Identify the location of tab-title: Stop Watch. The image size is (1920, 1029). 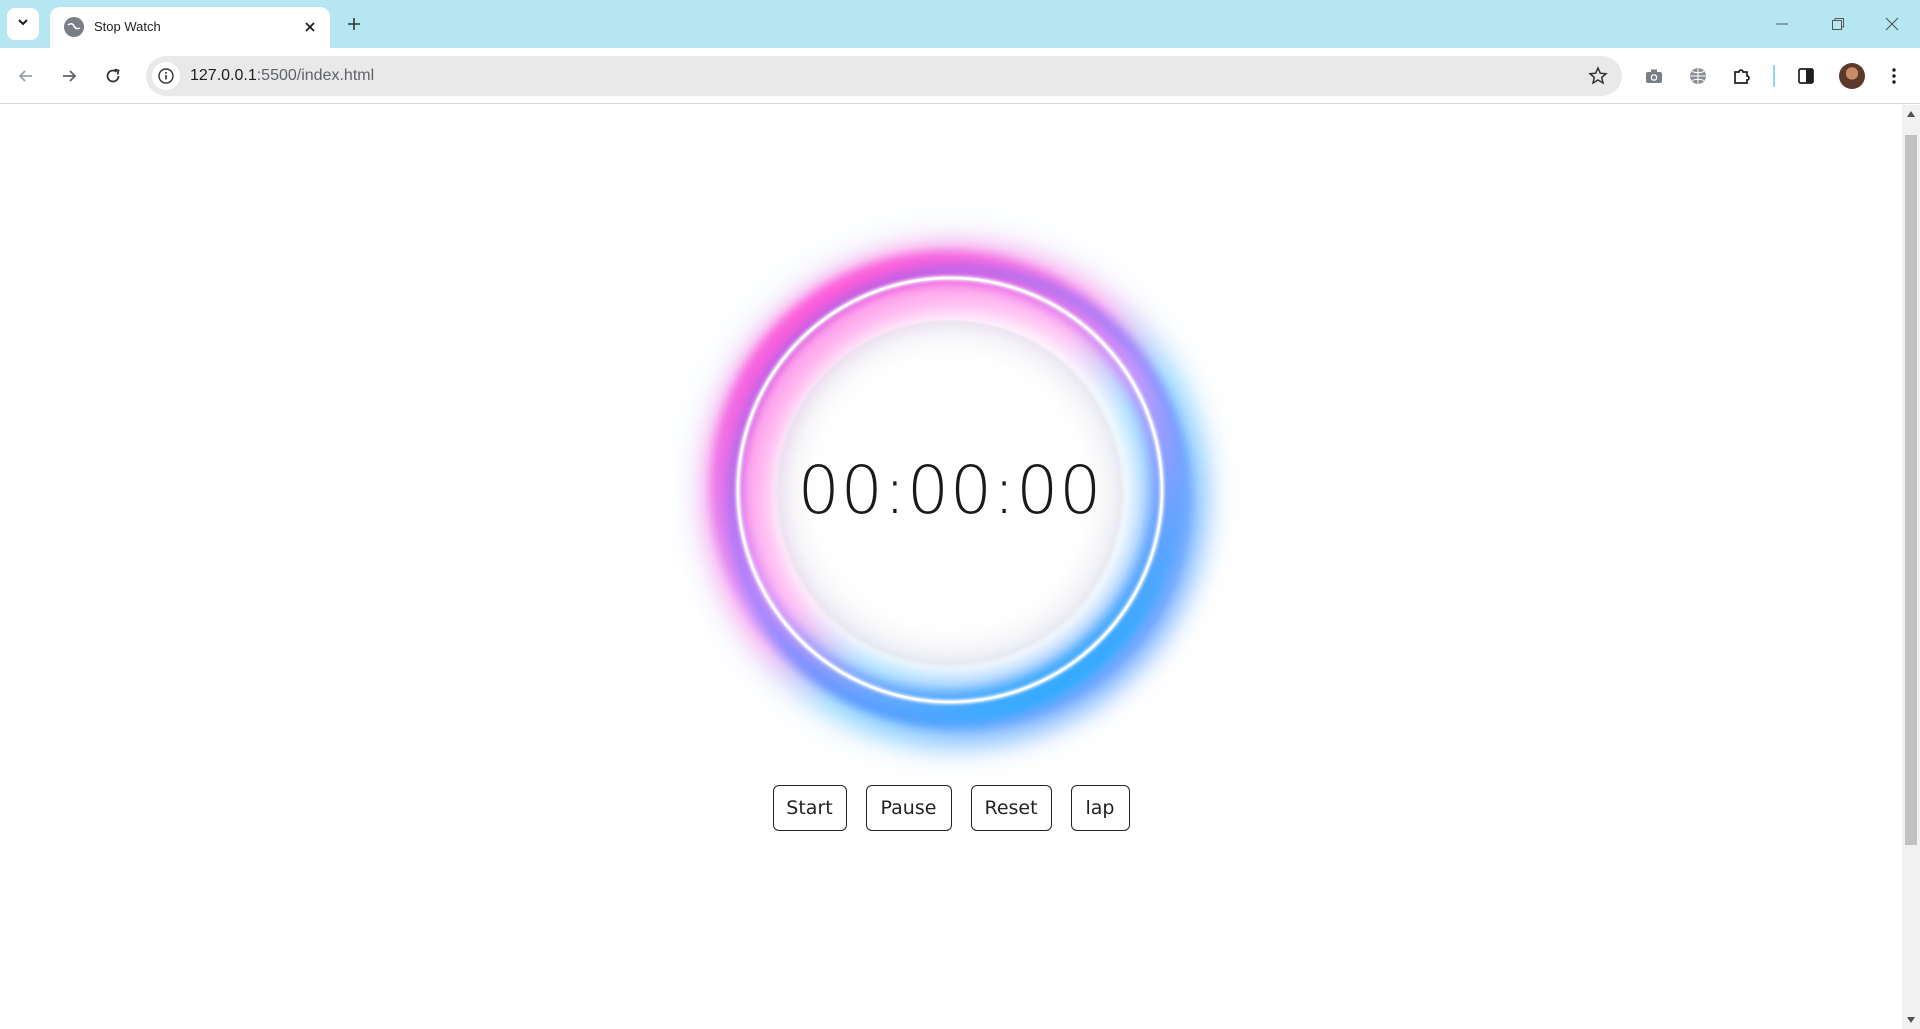
(127, 26).